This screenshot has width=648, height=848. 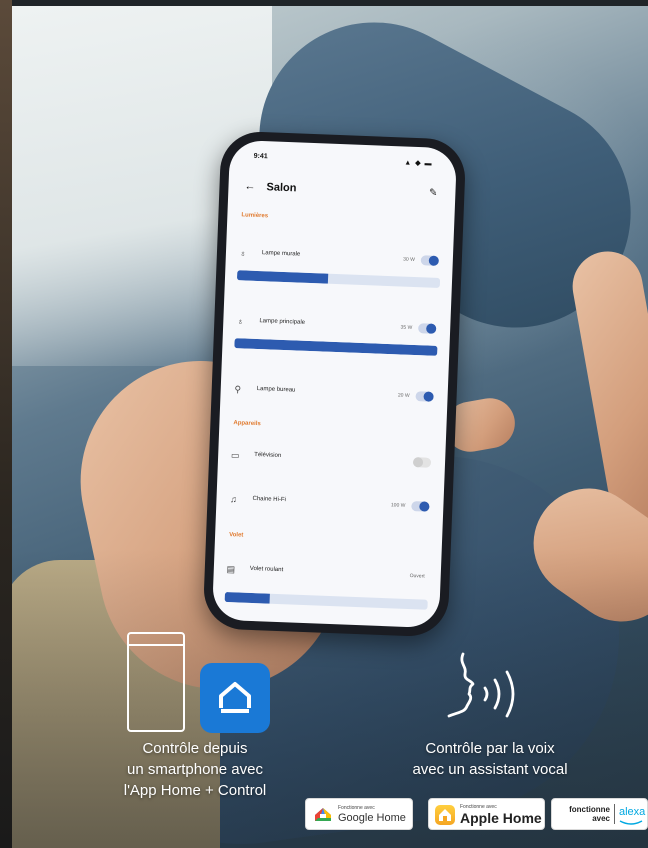 What do you see at coordinates (589, 809) in the screenshot?
I see `alexa-word-fonctionne: fonctionne` at bounding box center [589, 809].